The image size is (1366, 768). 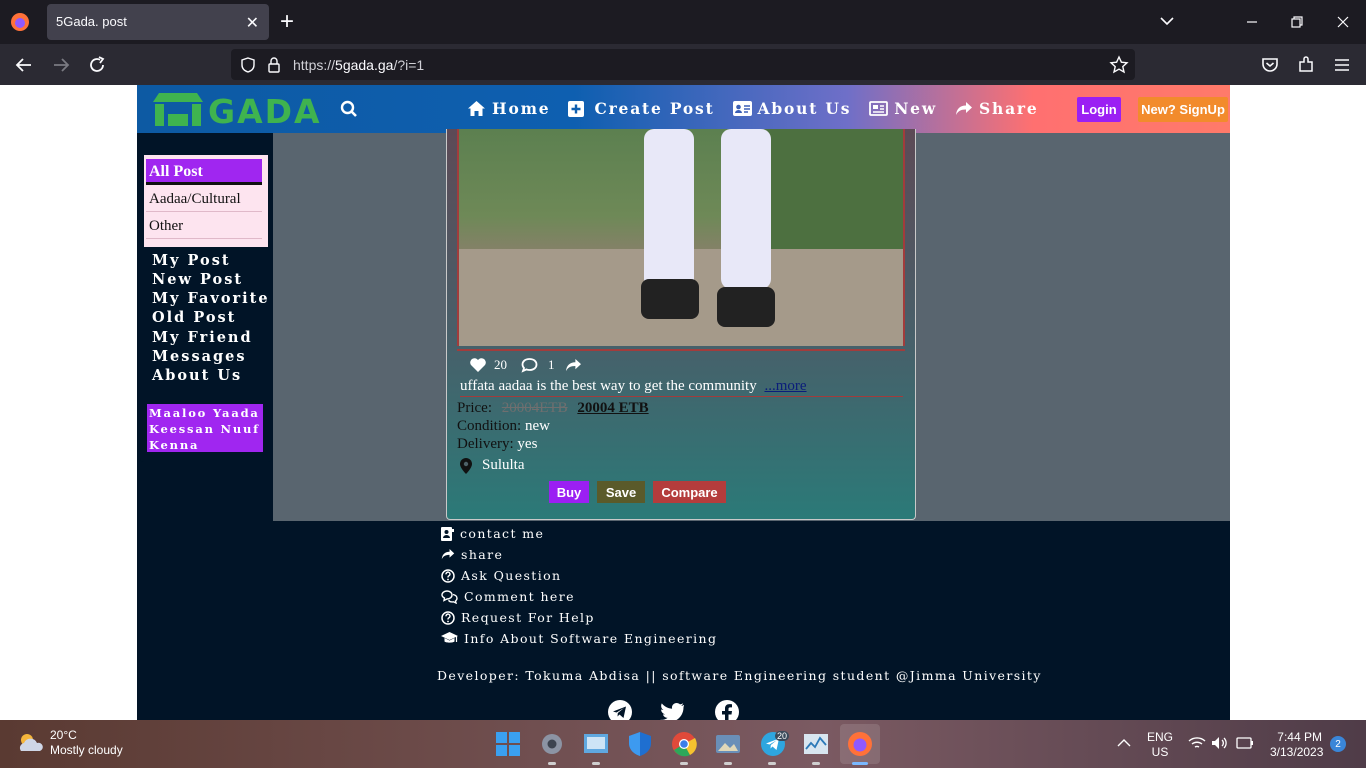 What do you see at coordinates (20, 22) in the screenshot?
I see `firefox-icon` at bounding box center [20, 22].